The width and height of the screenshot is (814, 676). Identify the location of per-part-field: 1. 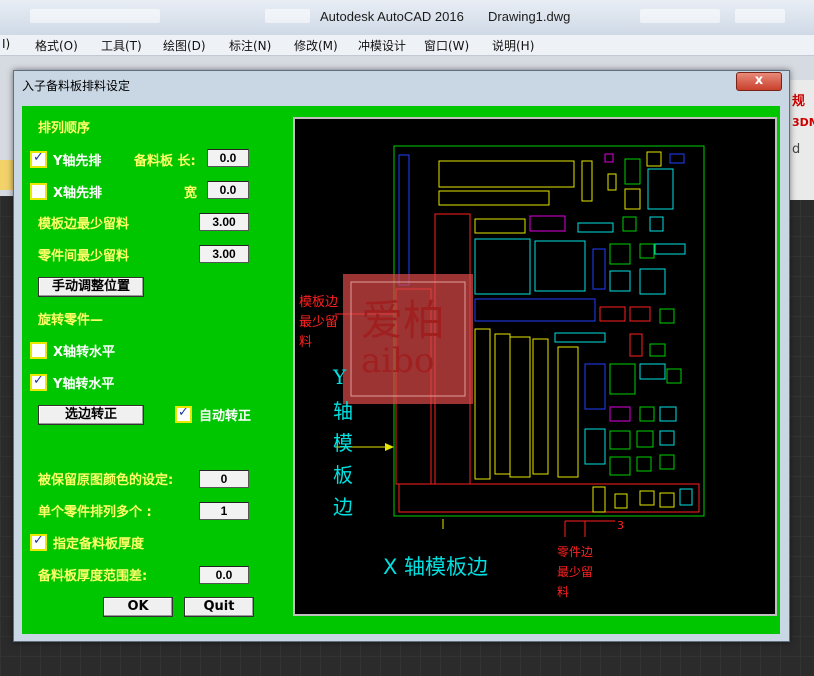
(224, 511).